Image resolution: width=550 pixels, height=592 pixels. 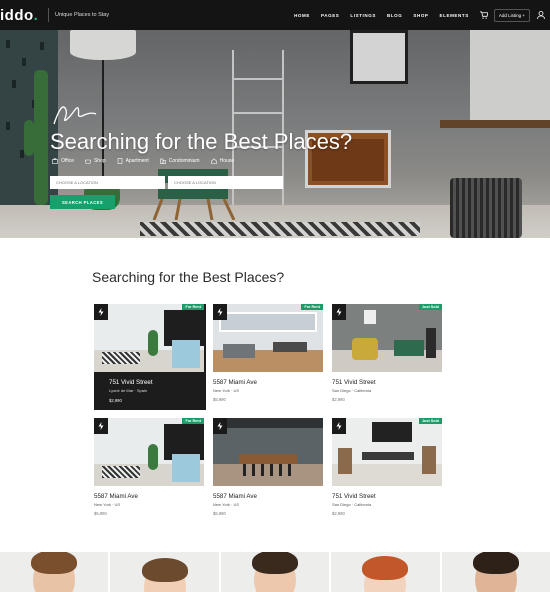 I want to click on main-menu: HOME PAGES LISTINGS BLOG SHOP ELEMENTS, so click(x=381, y=15).